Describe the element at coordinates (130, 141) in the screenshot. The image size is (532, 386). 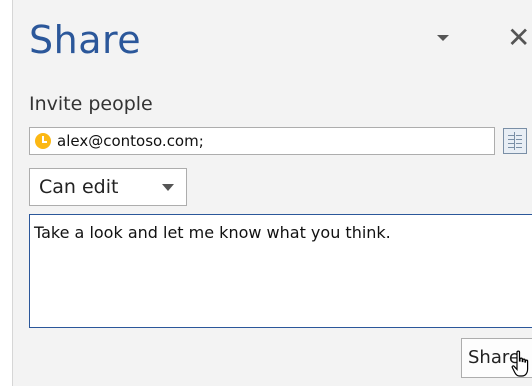
I see `invite-recipient: alex@contoso.com;` at that location.